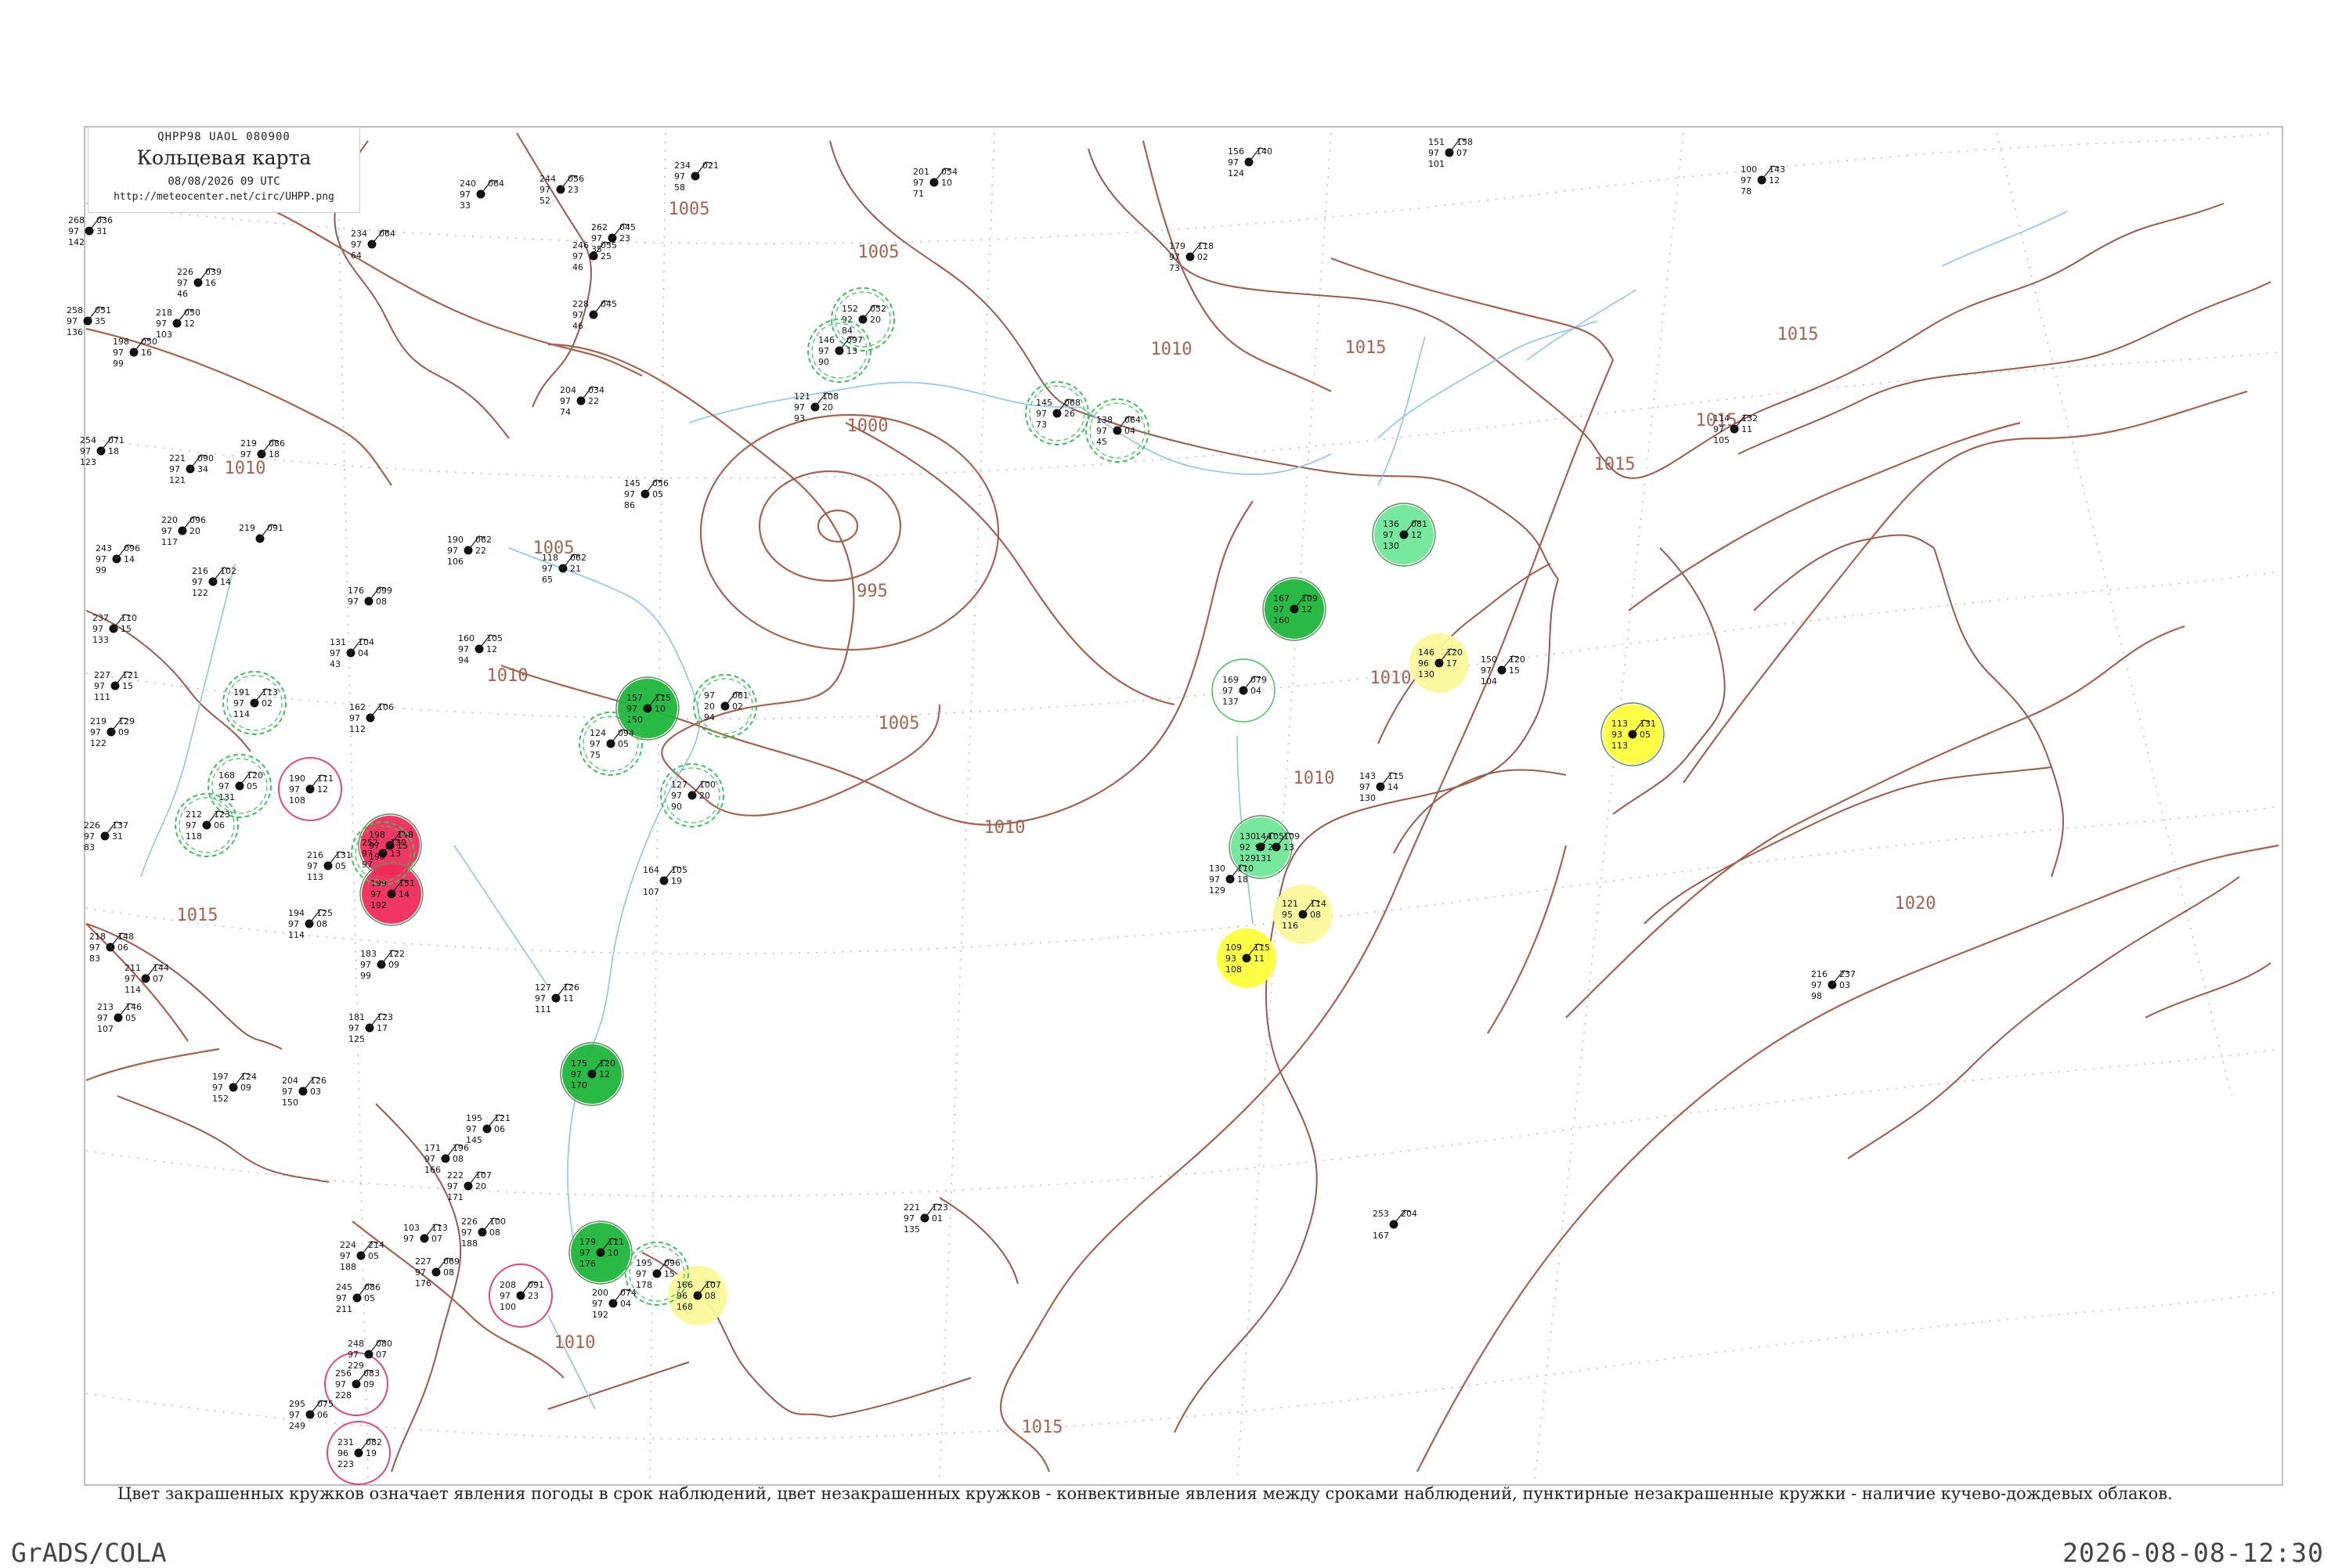  Describe the element at coordinates (117, 836) in the screenshot. I see `station-tendency: 31` at that location.